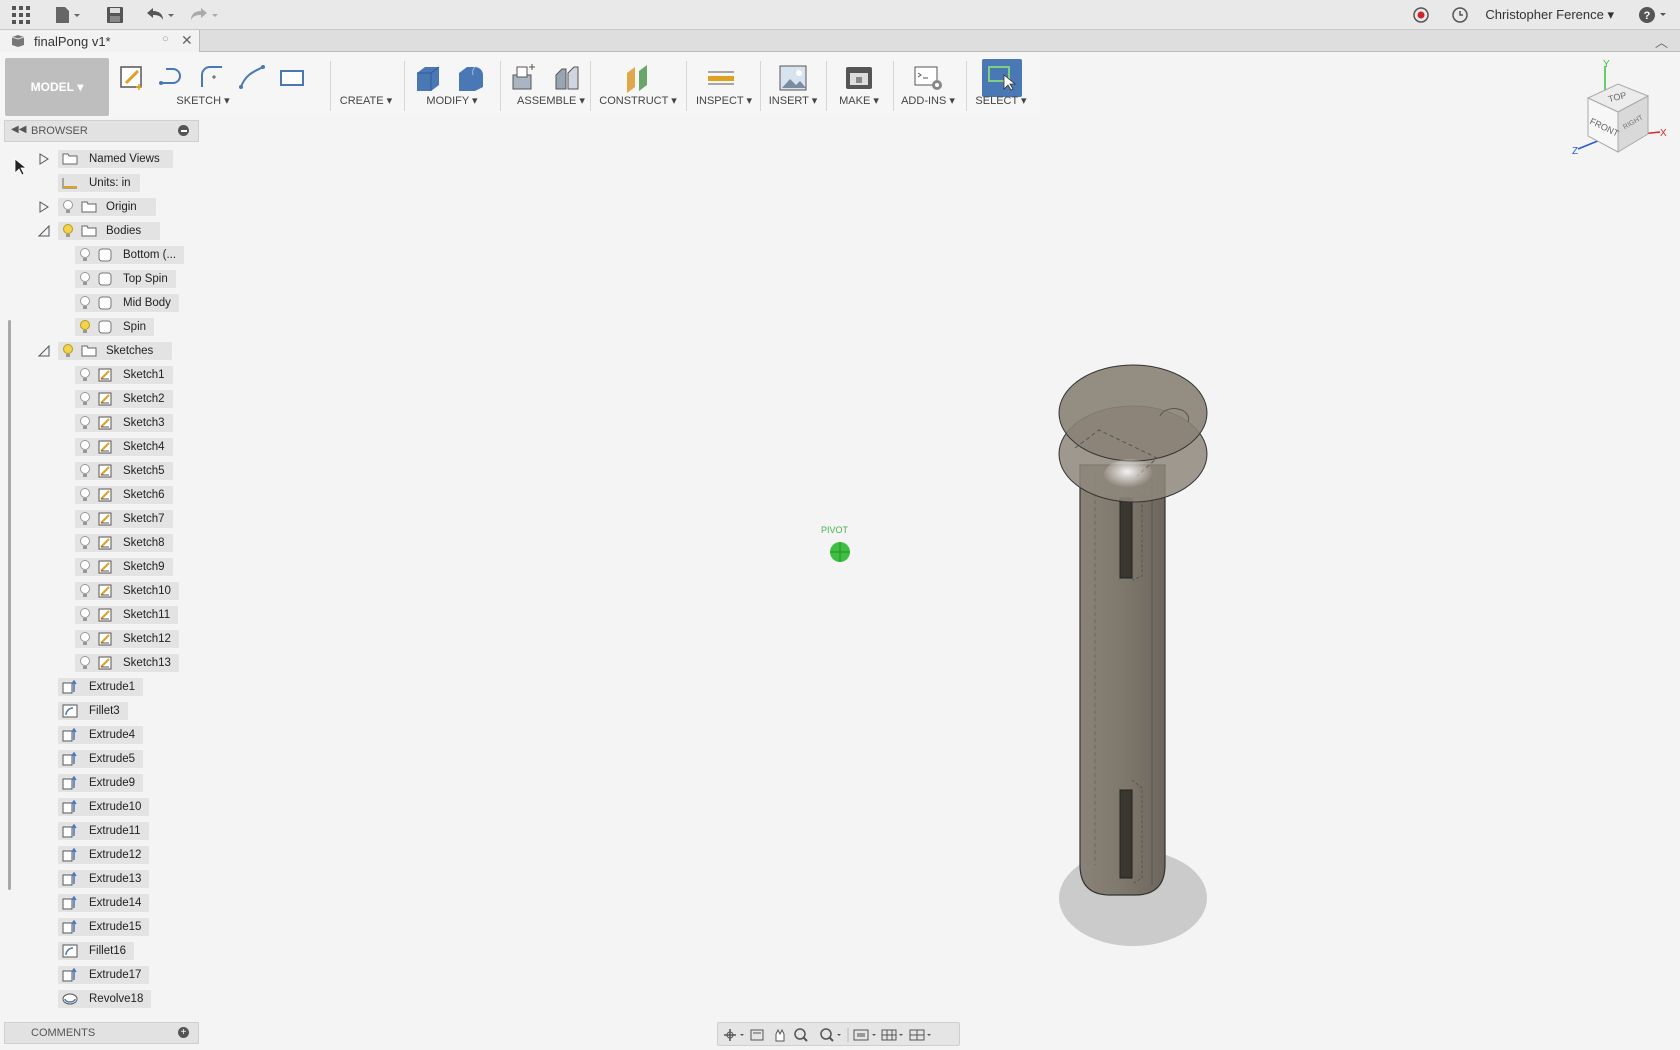 Image resolution: width=1680 pixels, height=1050 pixels. Describe the element at coordinates (637, 78) in the screenshot. I see `offset-plane-icon` at that location.